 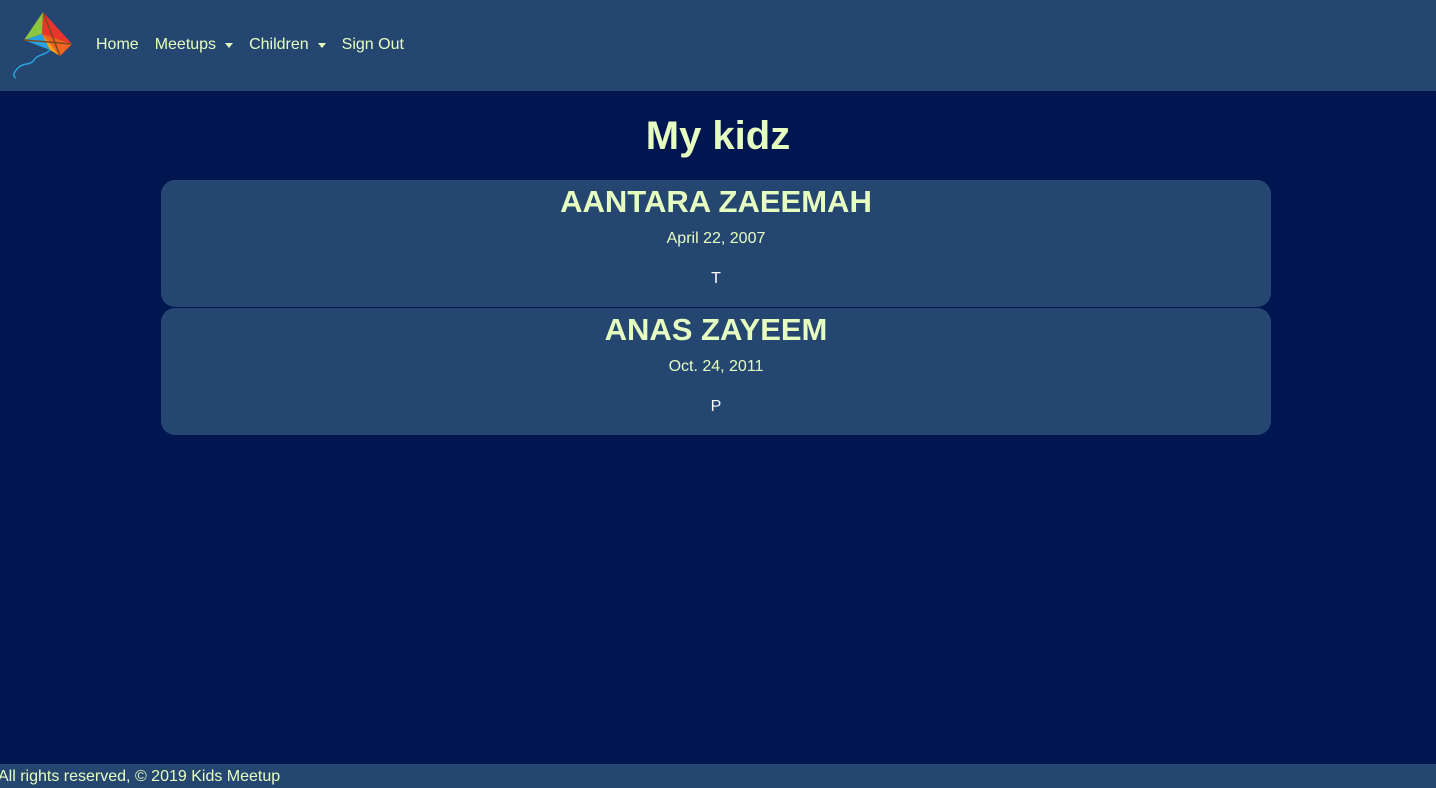 I want to click on child-card: AANTARA ZAEEMAH April 22, 2007 T, so click(x=716, y=243).